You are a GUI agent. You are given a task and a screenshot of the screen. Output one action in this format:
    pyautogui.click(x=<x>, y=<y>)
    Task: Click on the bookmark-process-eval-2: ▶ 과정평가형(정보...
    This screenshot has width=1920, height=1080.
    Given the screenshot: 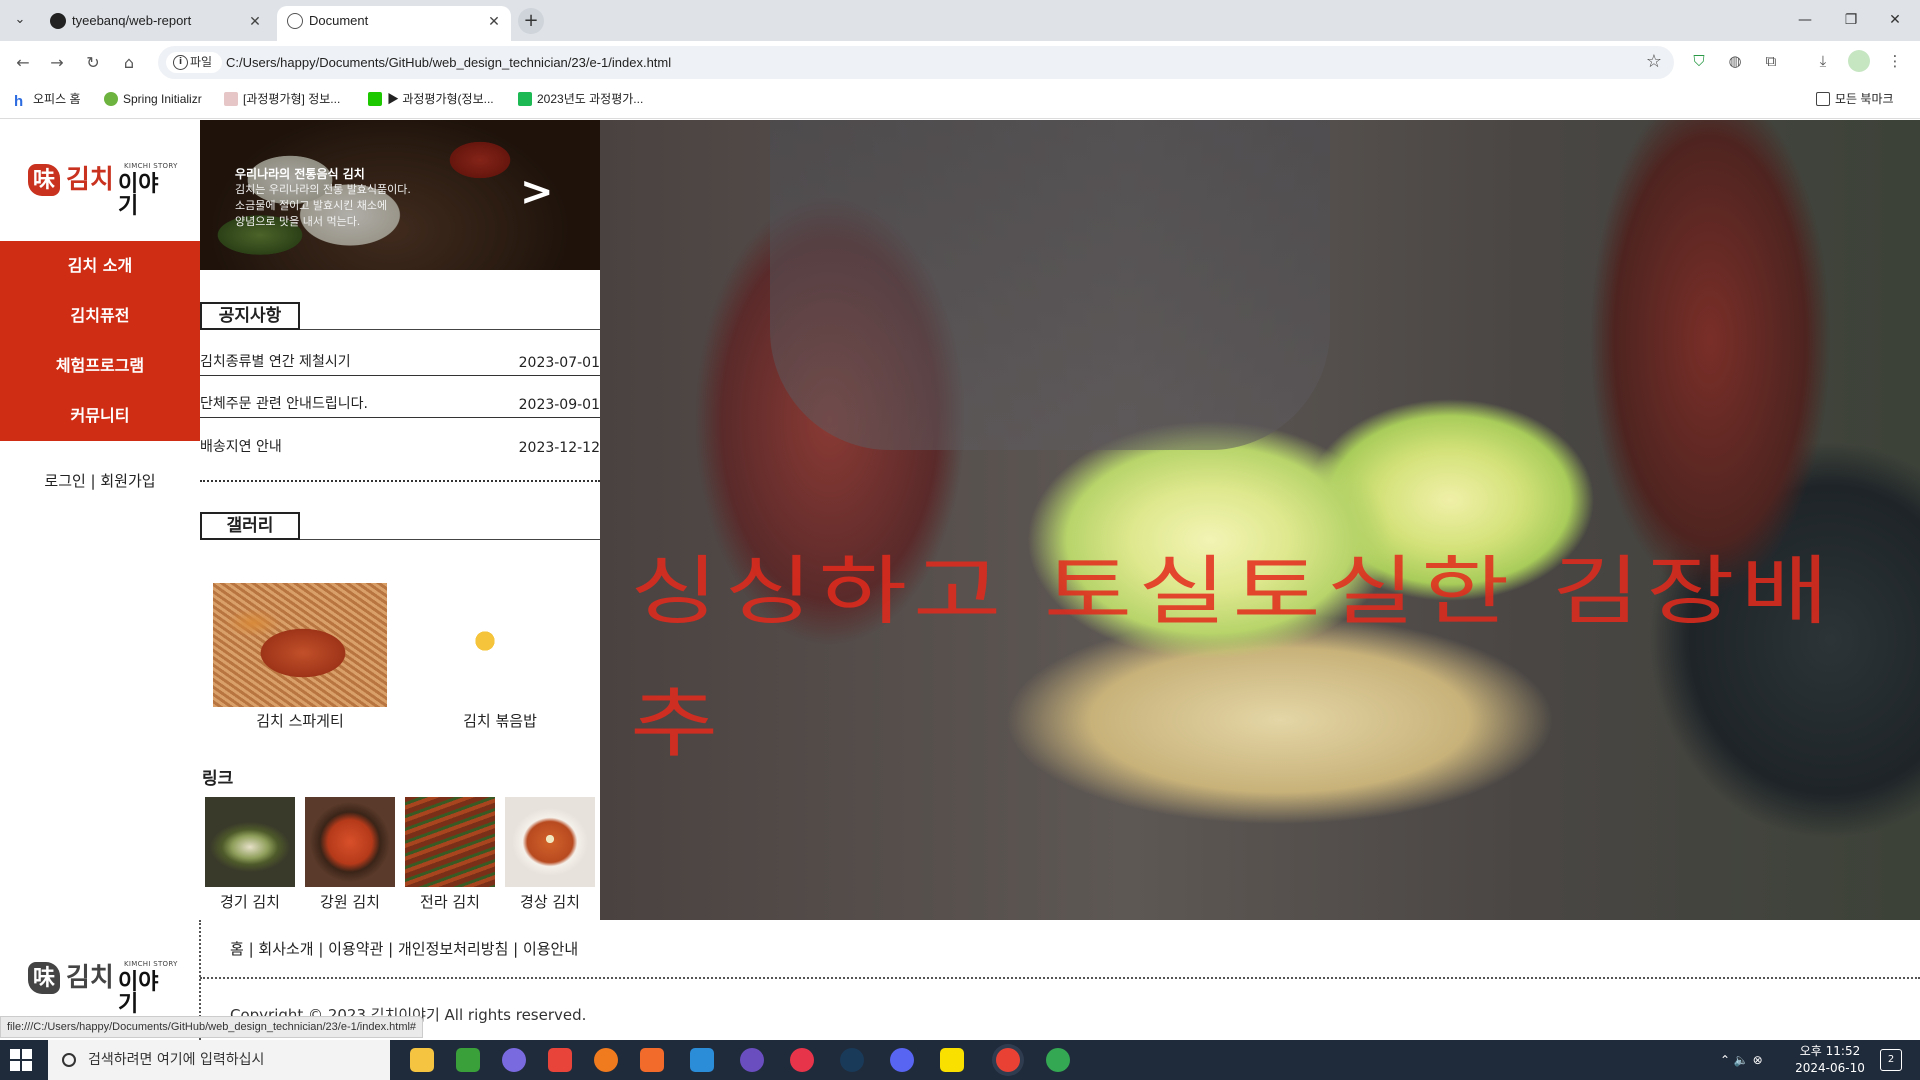 What is the action you would take?
    pyautogui.click(x=431, y=99)
    